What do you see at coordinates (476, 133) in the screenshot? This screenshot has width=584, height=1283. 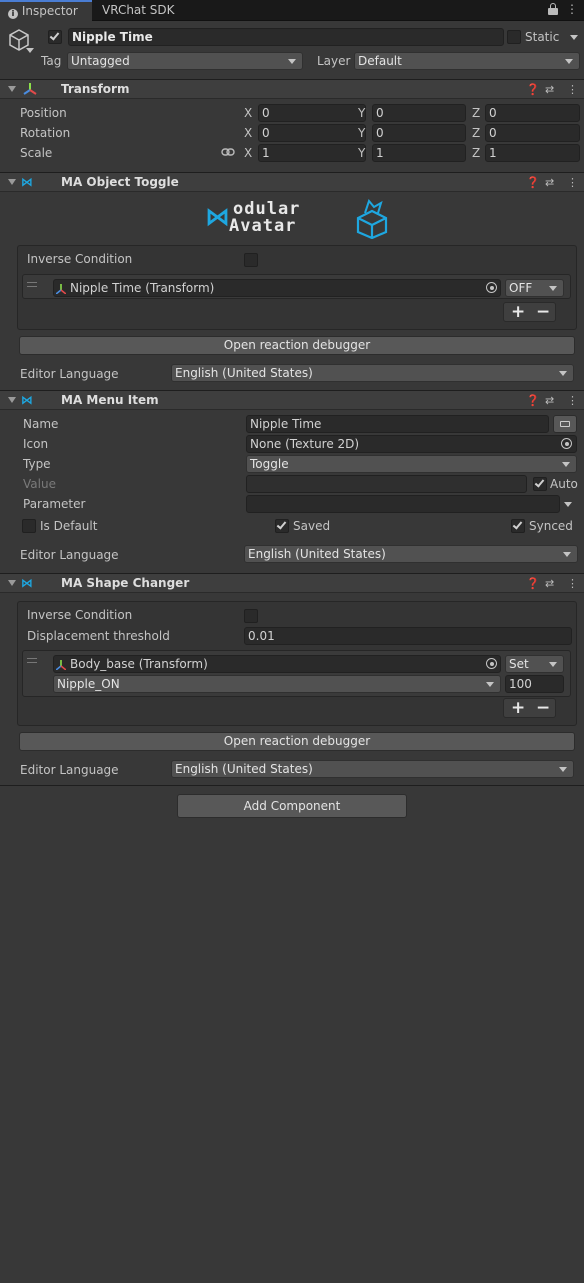 I see `axis-z-label: Z` at bounding box center [476, 133].